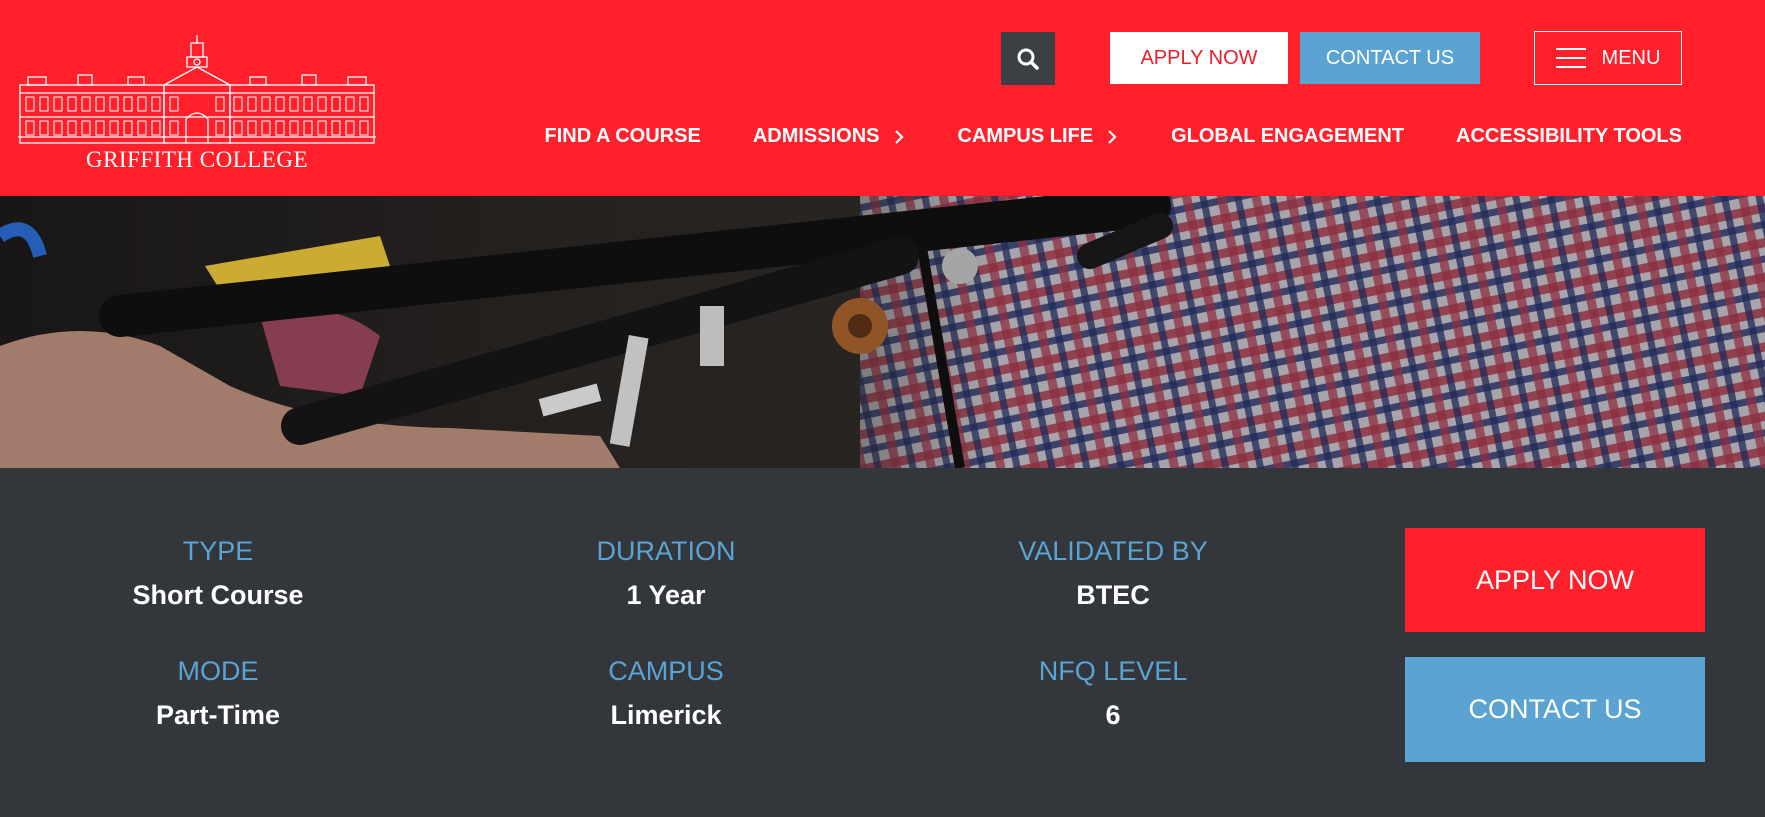 The width and height of the screenshot is (1765, 817). I want to click on info-label: CAMPUS, so click(666, 671).